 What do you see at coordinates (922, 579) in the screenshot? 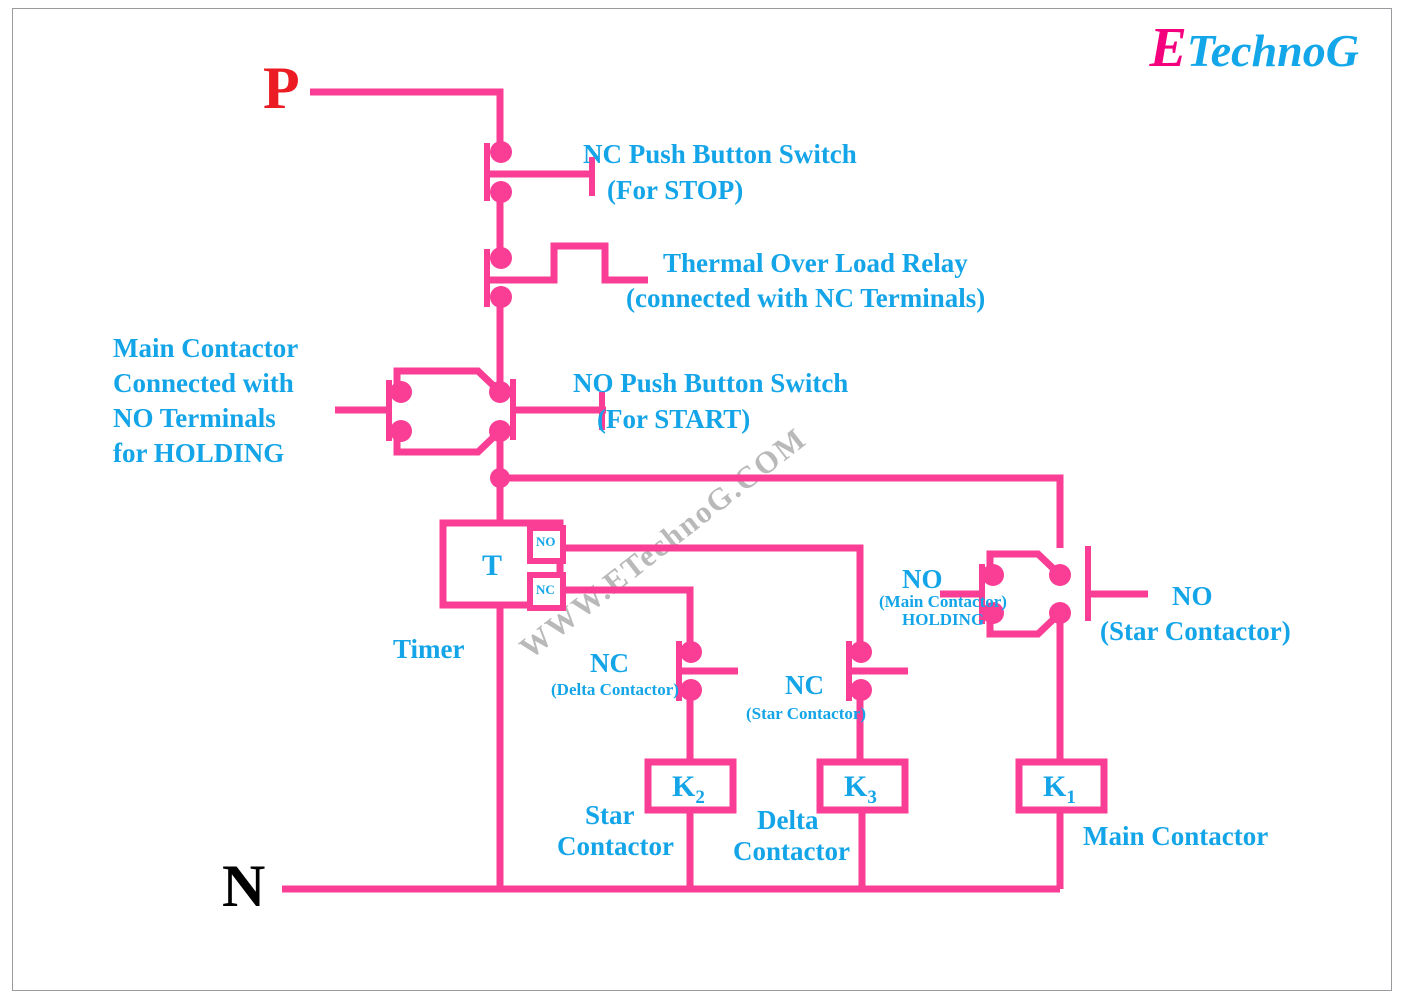
I see `no-main-holding-label-line1: NO` at bounding box center [922, 579].